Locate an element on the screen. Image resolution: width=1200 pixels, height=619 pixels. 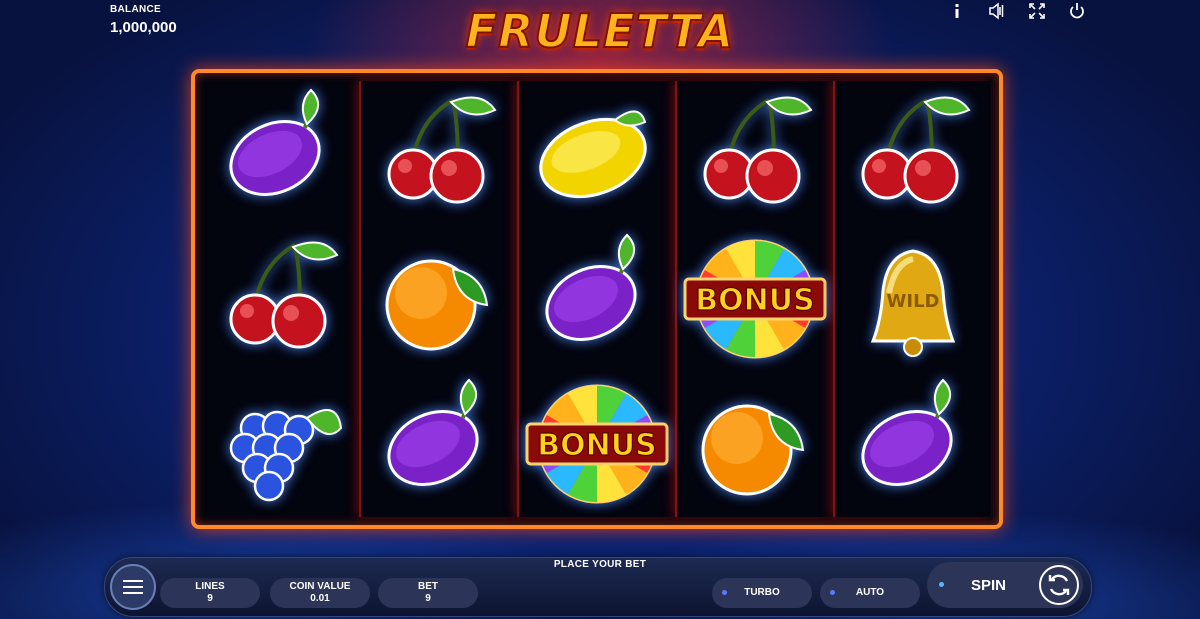
info-icon is located at coordinates (957, 11).